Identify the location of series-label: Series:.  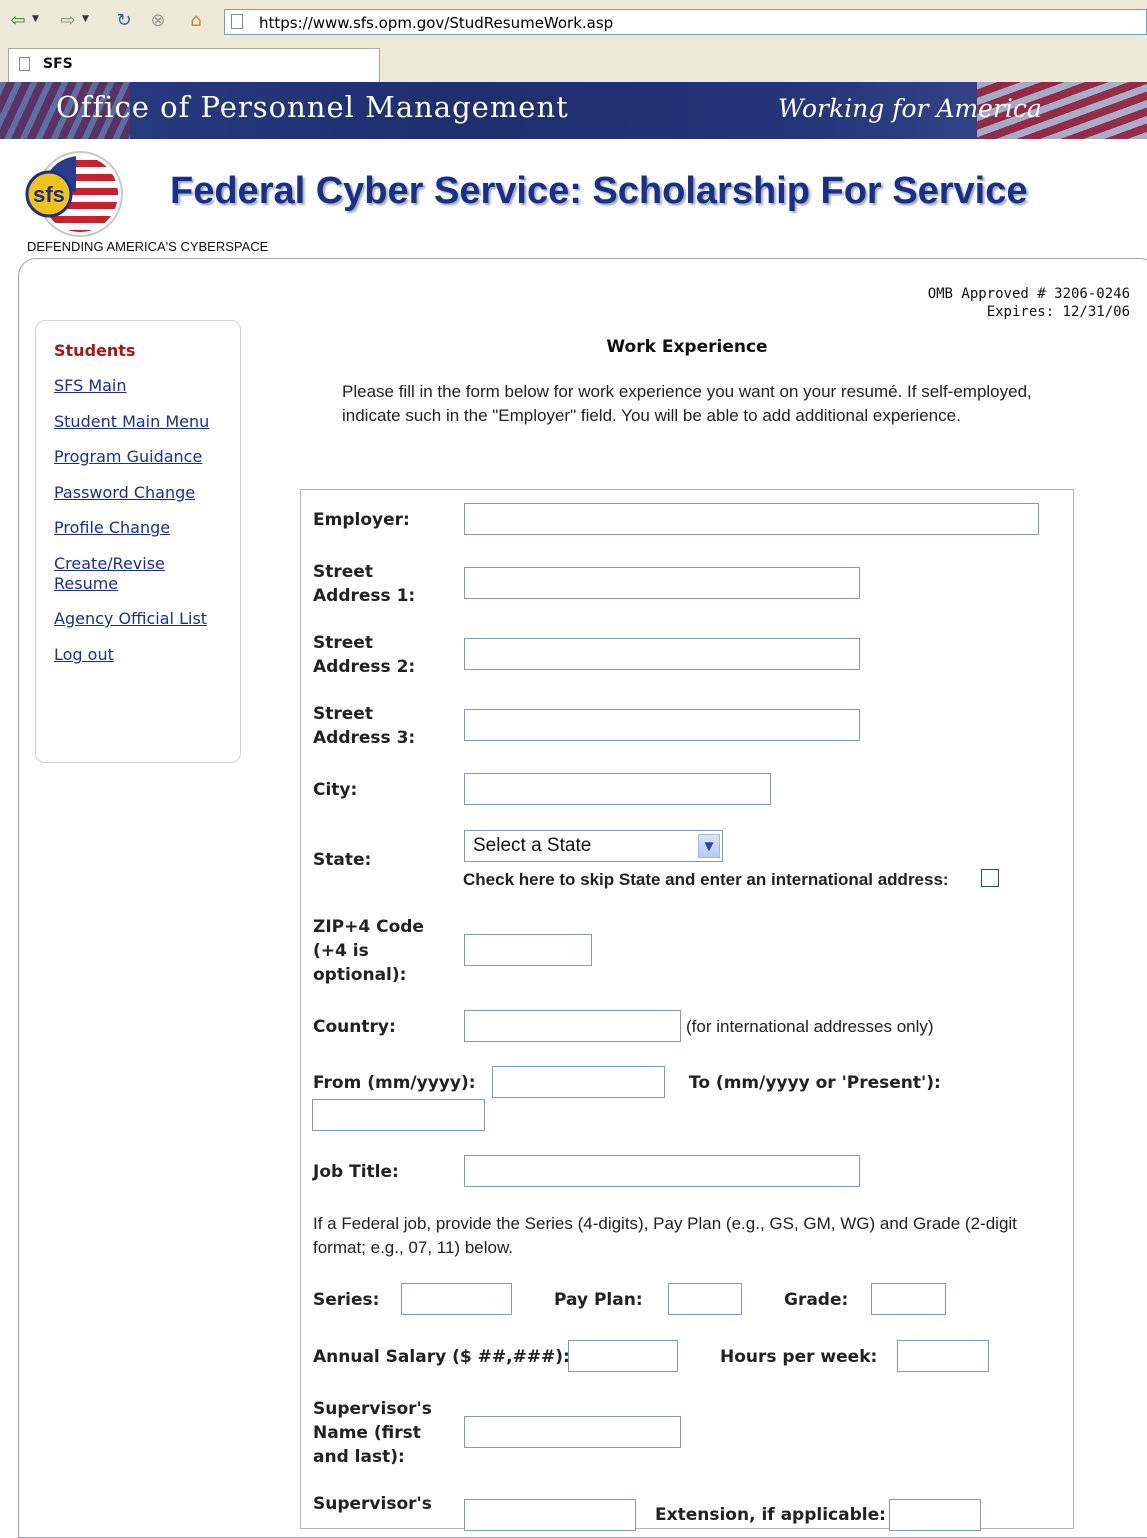
(346, 1300).